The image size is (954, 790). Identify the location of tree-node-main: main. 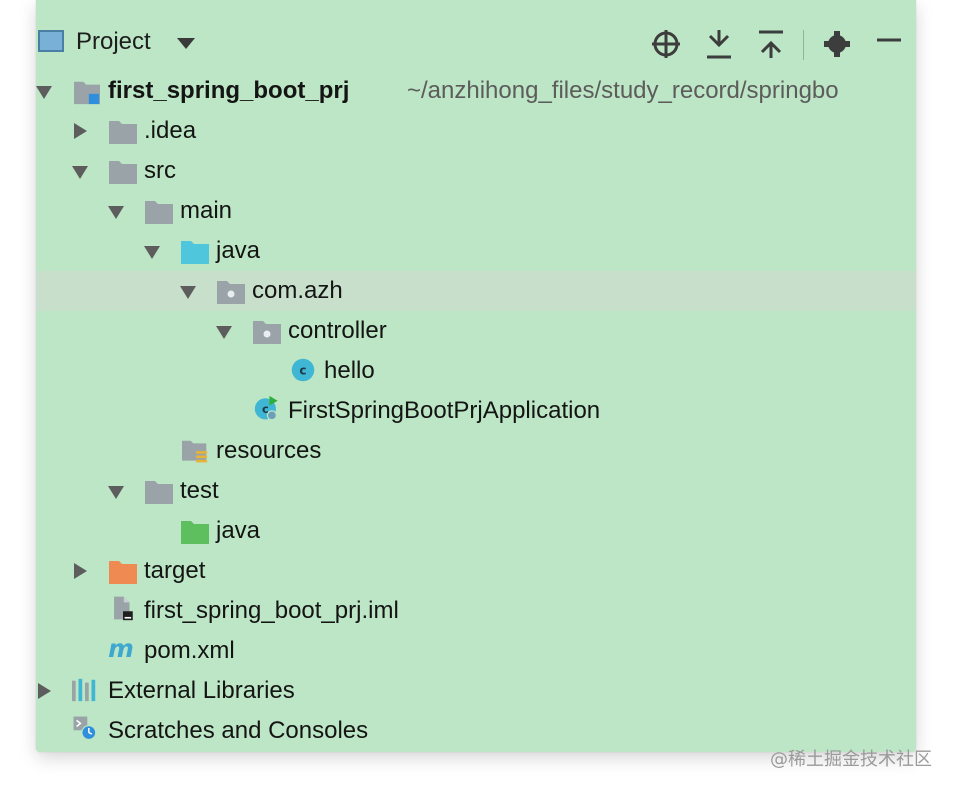
(476, 211).